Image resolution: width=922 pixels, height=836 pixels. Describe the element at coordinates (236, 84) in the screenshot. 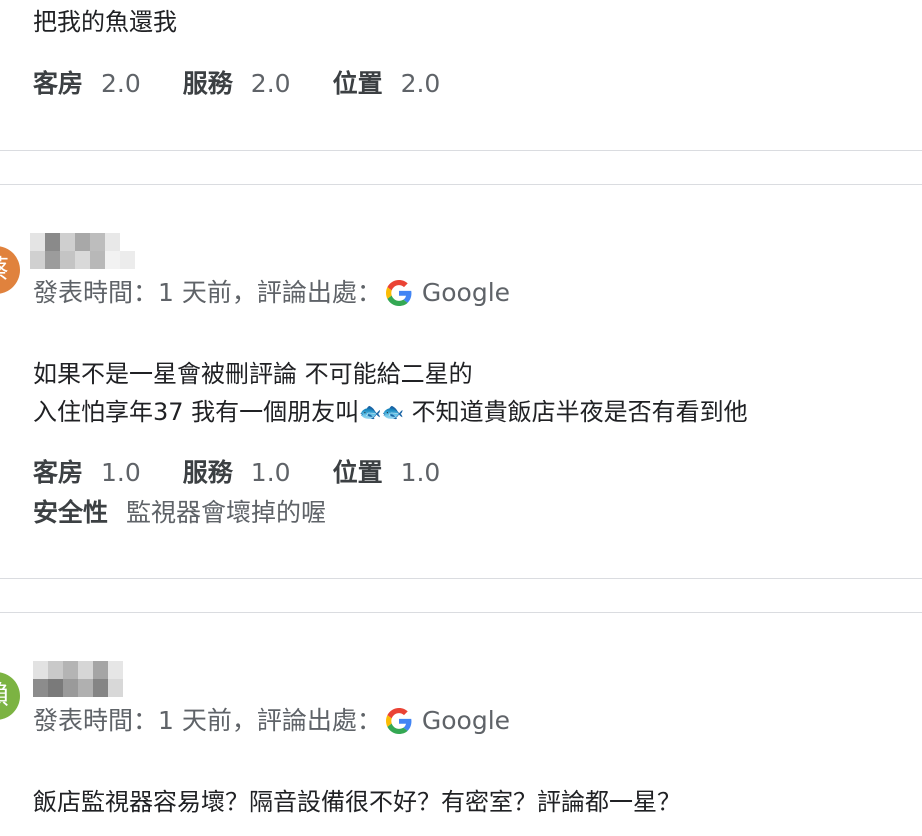

I see `rating-row: 客房 2.0 服務 2.0 位置 2.0` at that location.